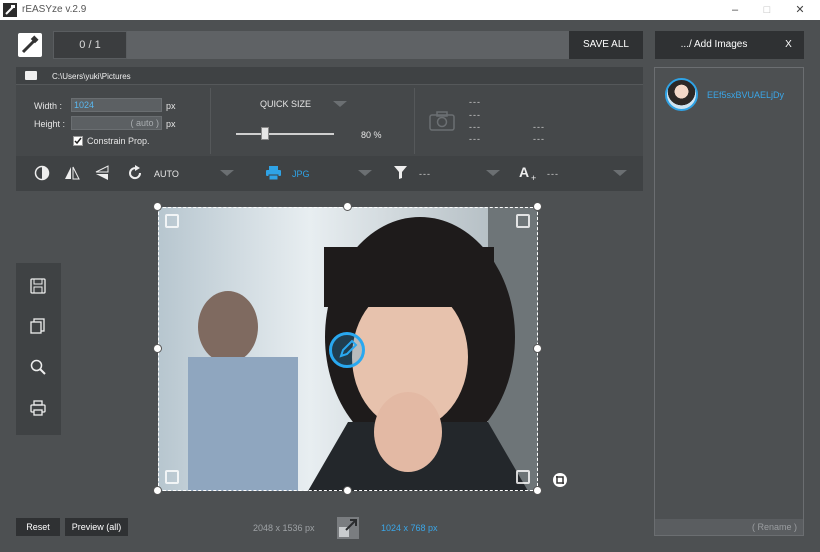 The width and height of the screenshot is (820, 552). Describe the element at coordinates (30, 45) in the screenshot. I see `app-logo-icon` at that location.